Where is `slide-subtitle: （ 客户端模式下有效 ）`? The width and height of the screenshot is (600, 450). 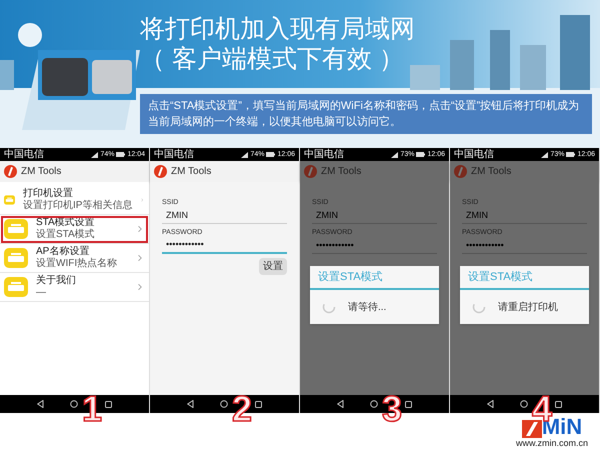 slide-subtitle: （ 客户端模式下有效 ） is located at coordinates (272, 59).